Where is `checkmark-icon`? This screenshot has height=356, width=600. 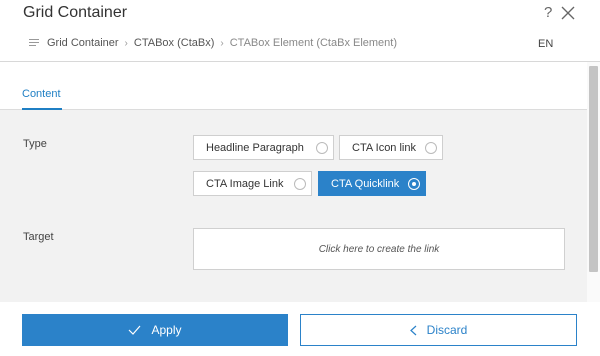 checkmark-icon is located at coordinates (135, 330).